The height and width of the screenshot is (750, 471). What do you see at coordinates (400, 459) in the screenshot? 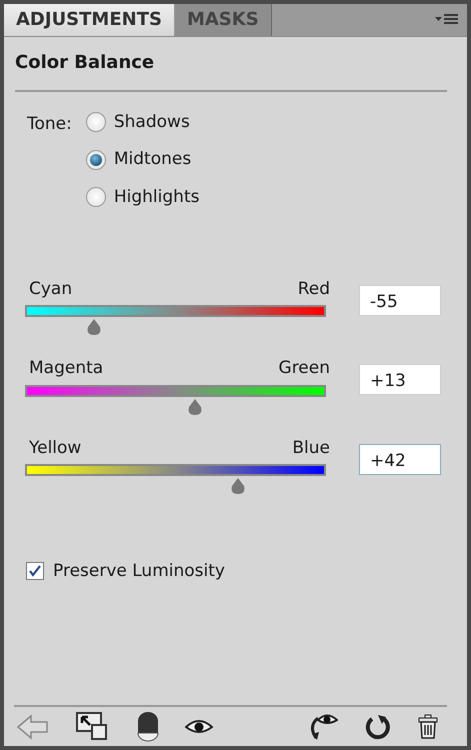
I see `value-field: +42` at bounding box center [400, 459].